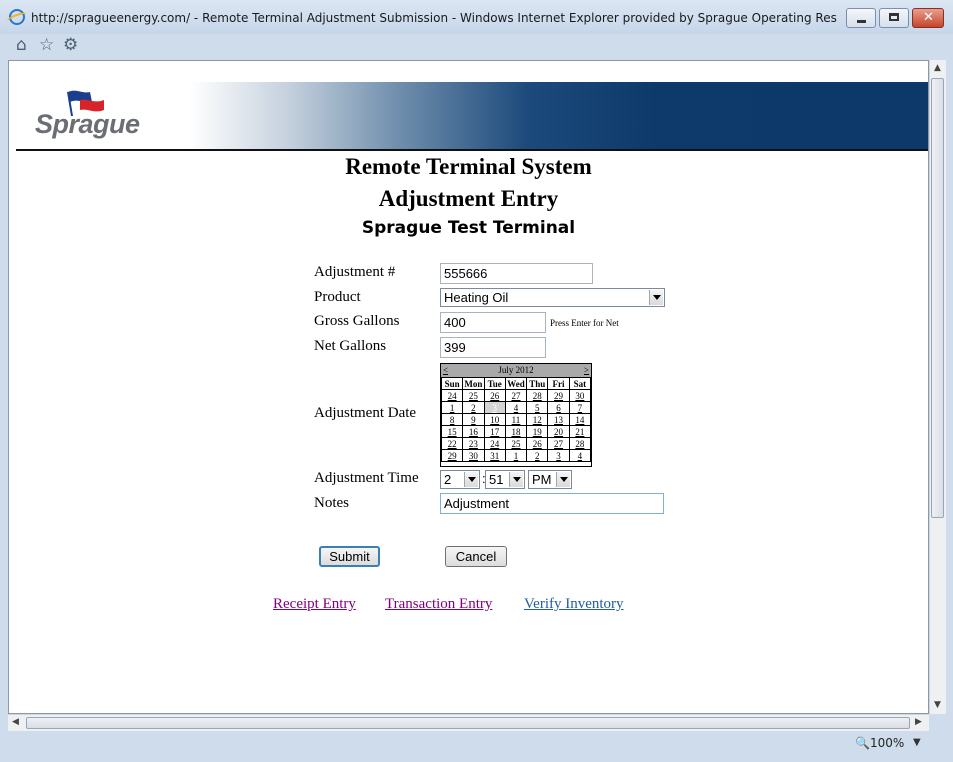  Describe the element at coordinates (894, 18) in the screenshot. I see `maximize-button` at that location.